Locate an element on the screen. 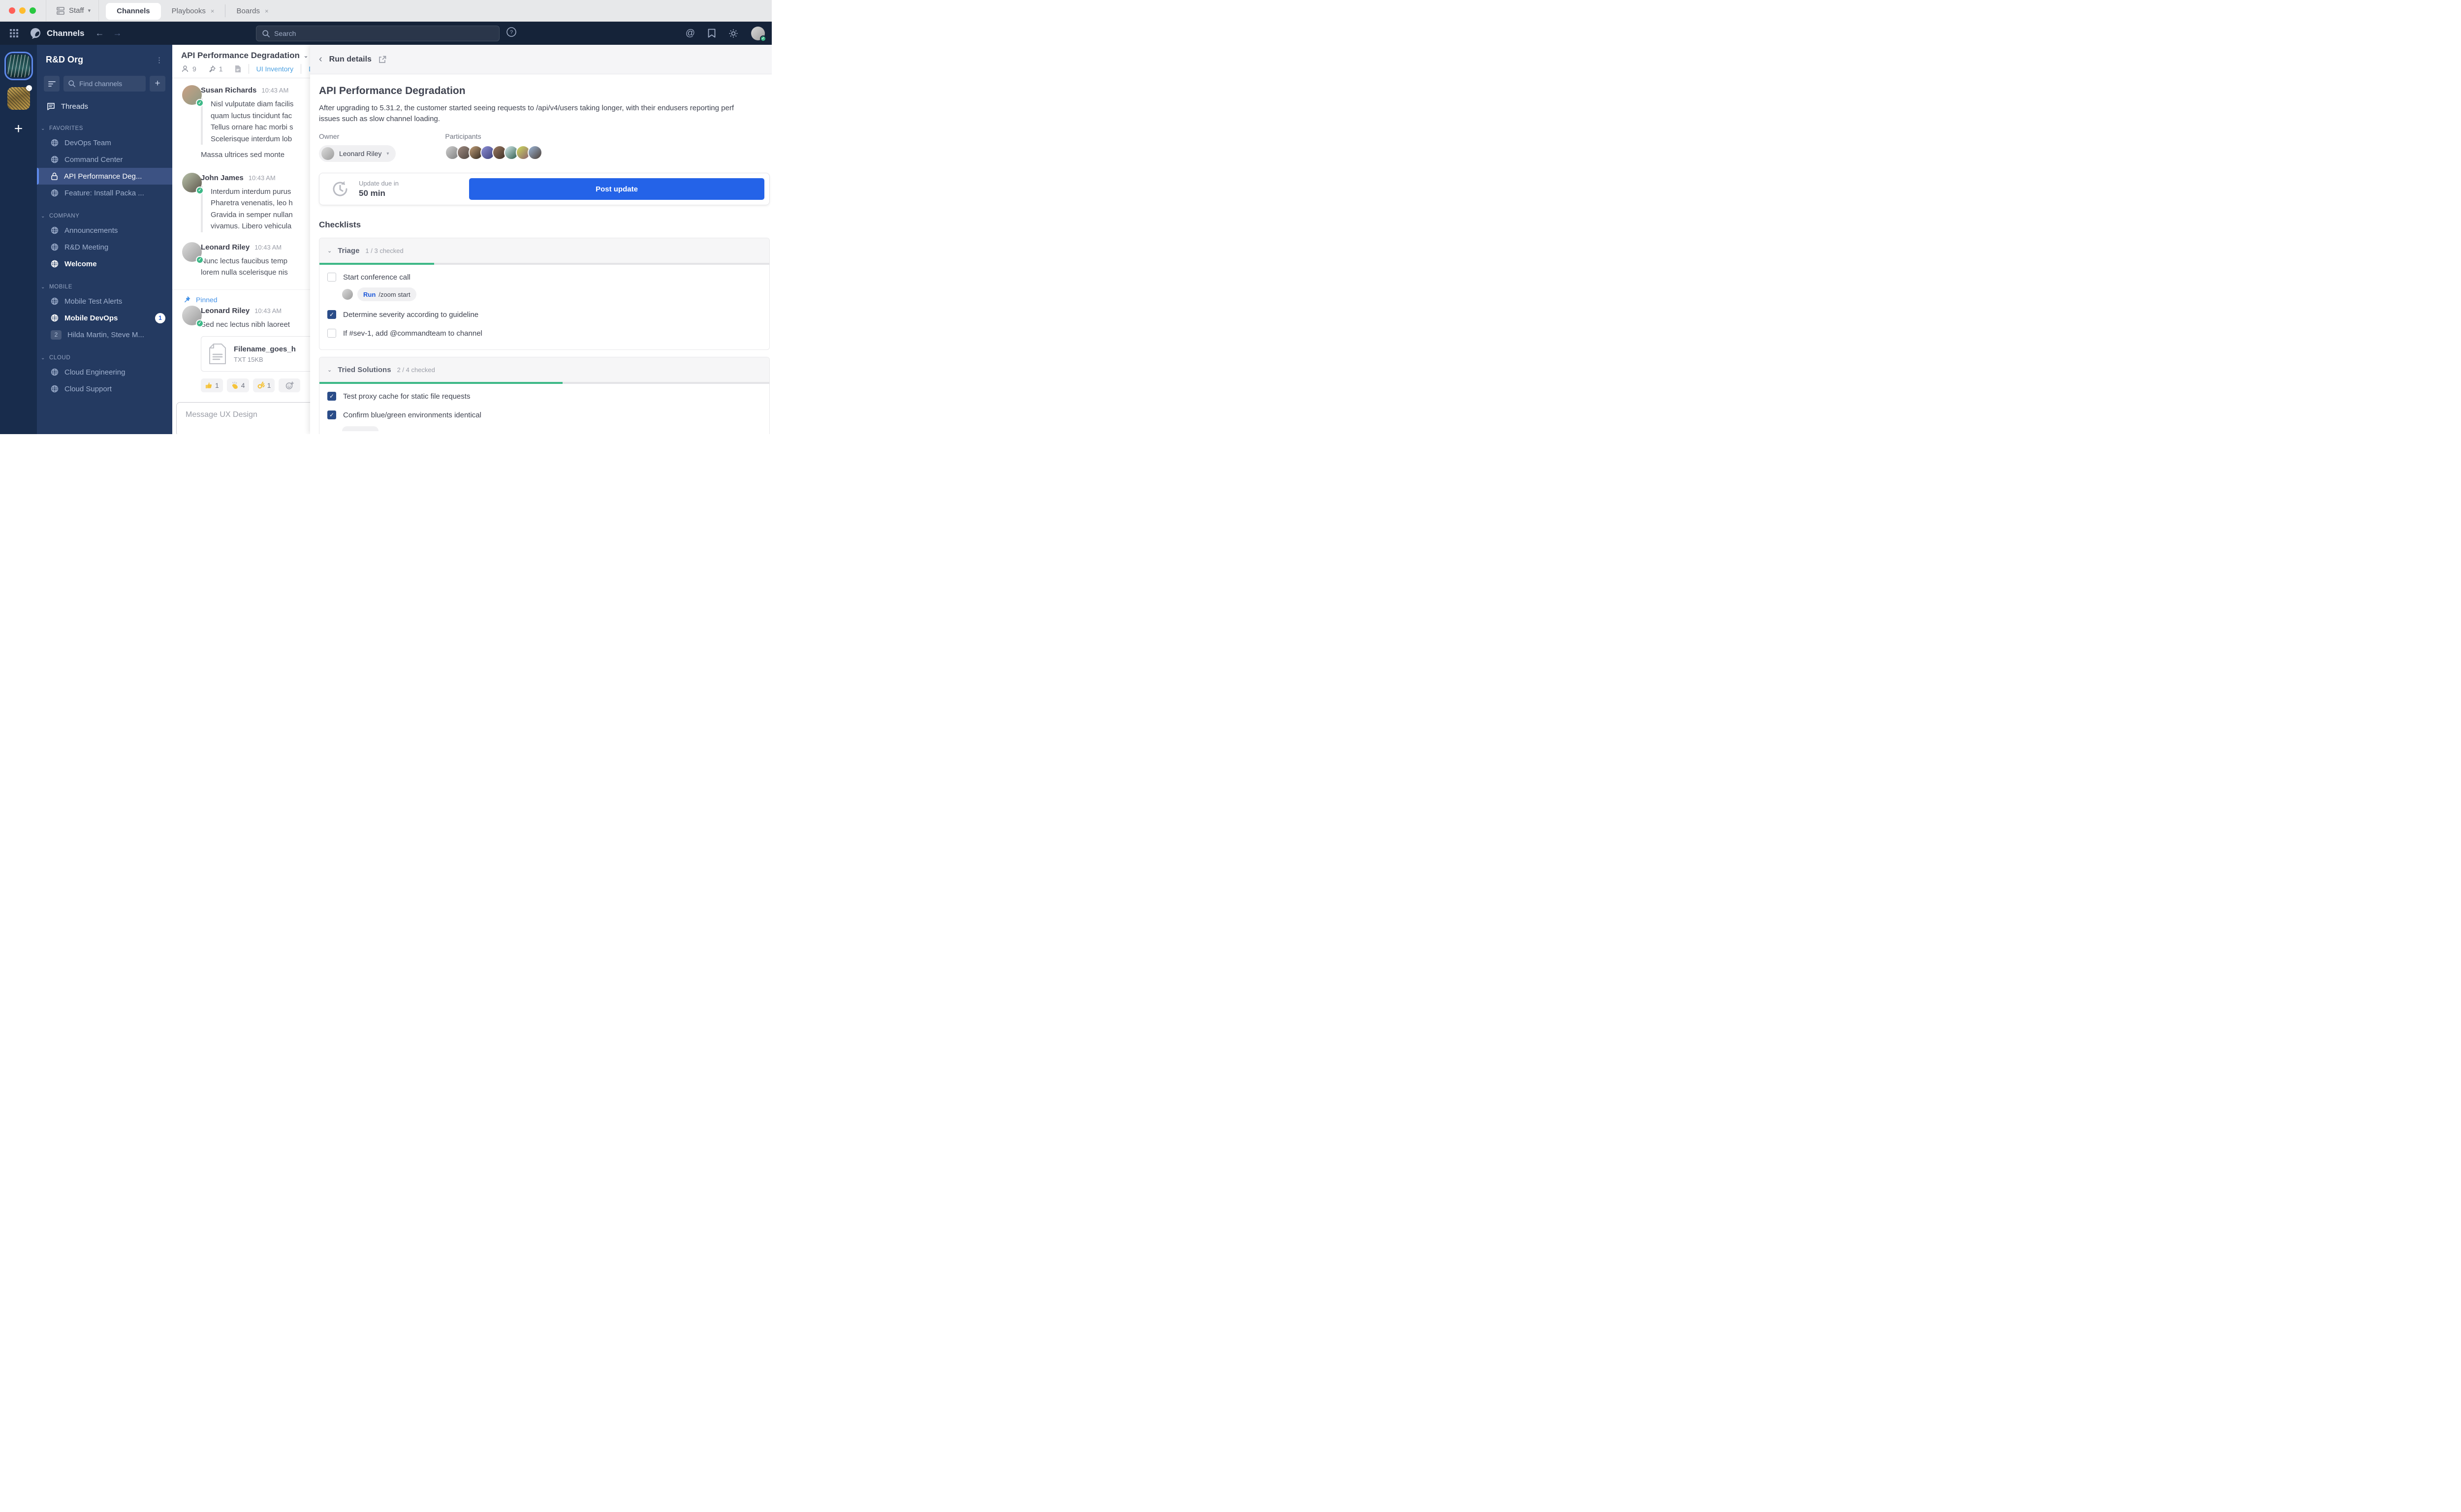  sidebar-item-mobile-test-alerts: Mobile Test Alerts is located at coordinates (104, 301).